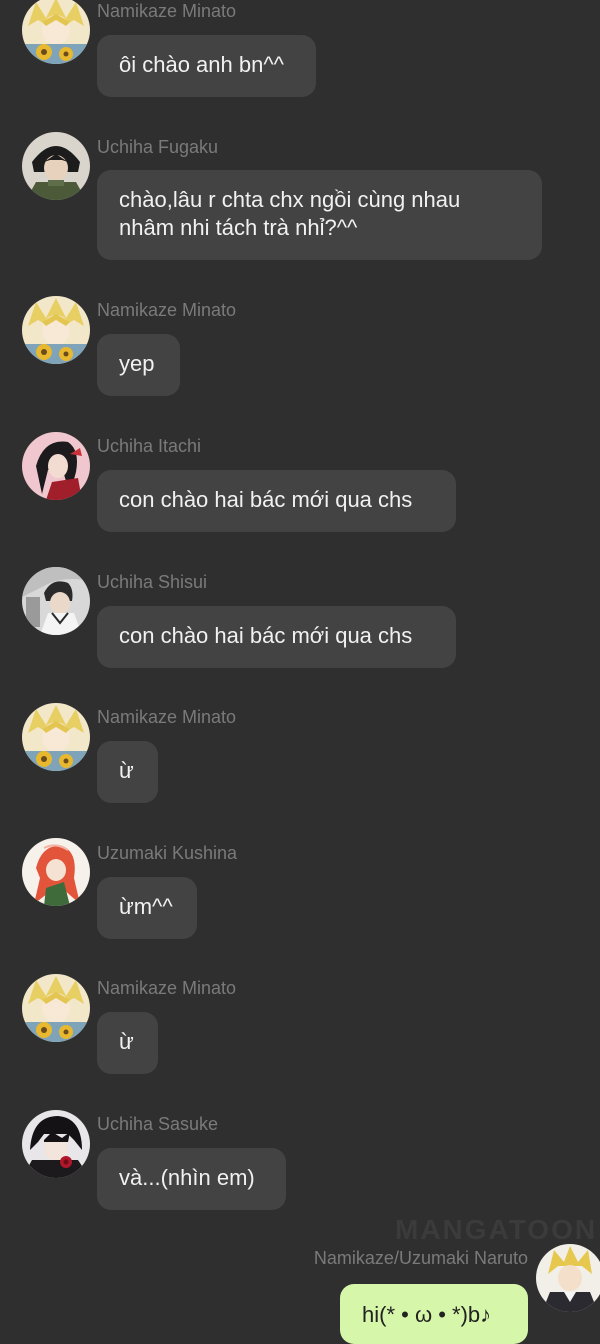  What do you see at coordinates (568, 1278) in the screenshot?
I see `naruto-avatar` at bounding box center [568, 1278].